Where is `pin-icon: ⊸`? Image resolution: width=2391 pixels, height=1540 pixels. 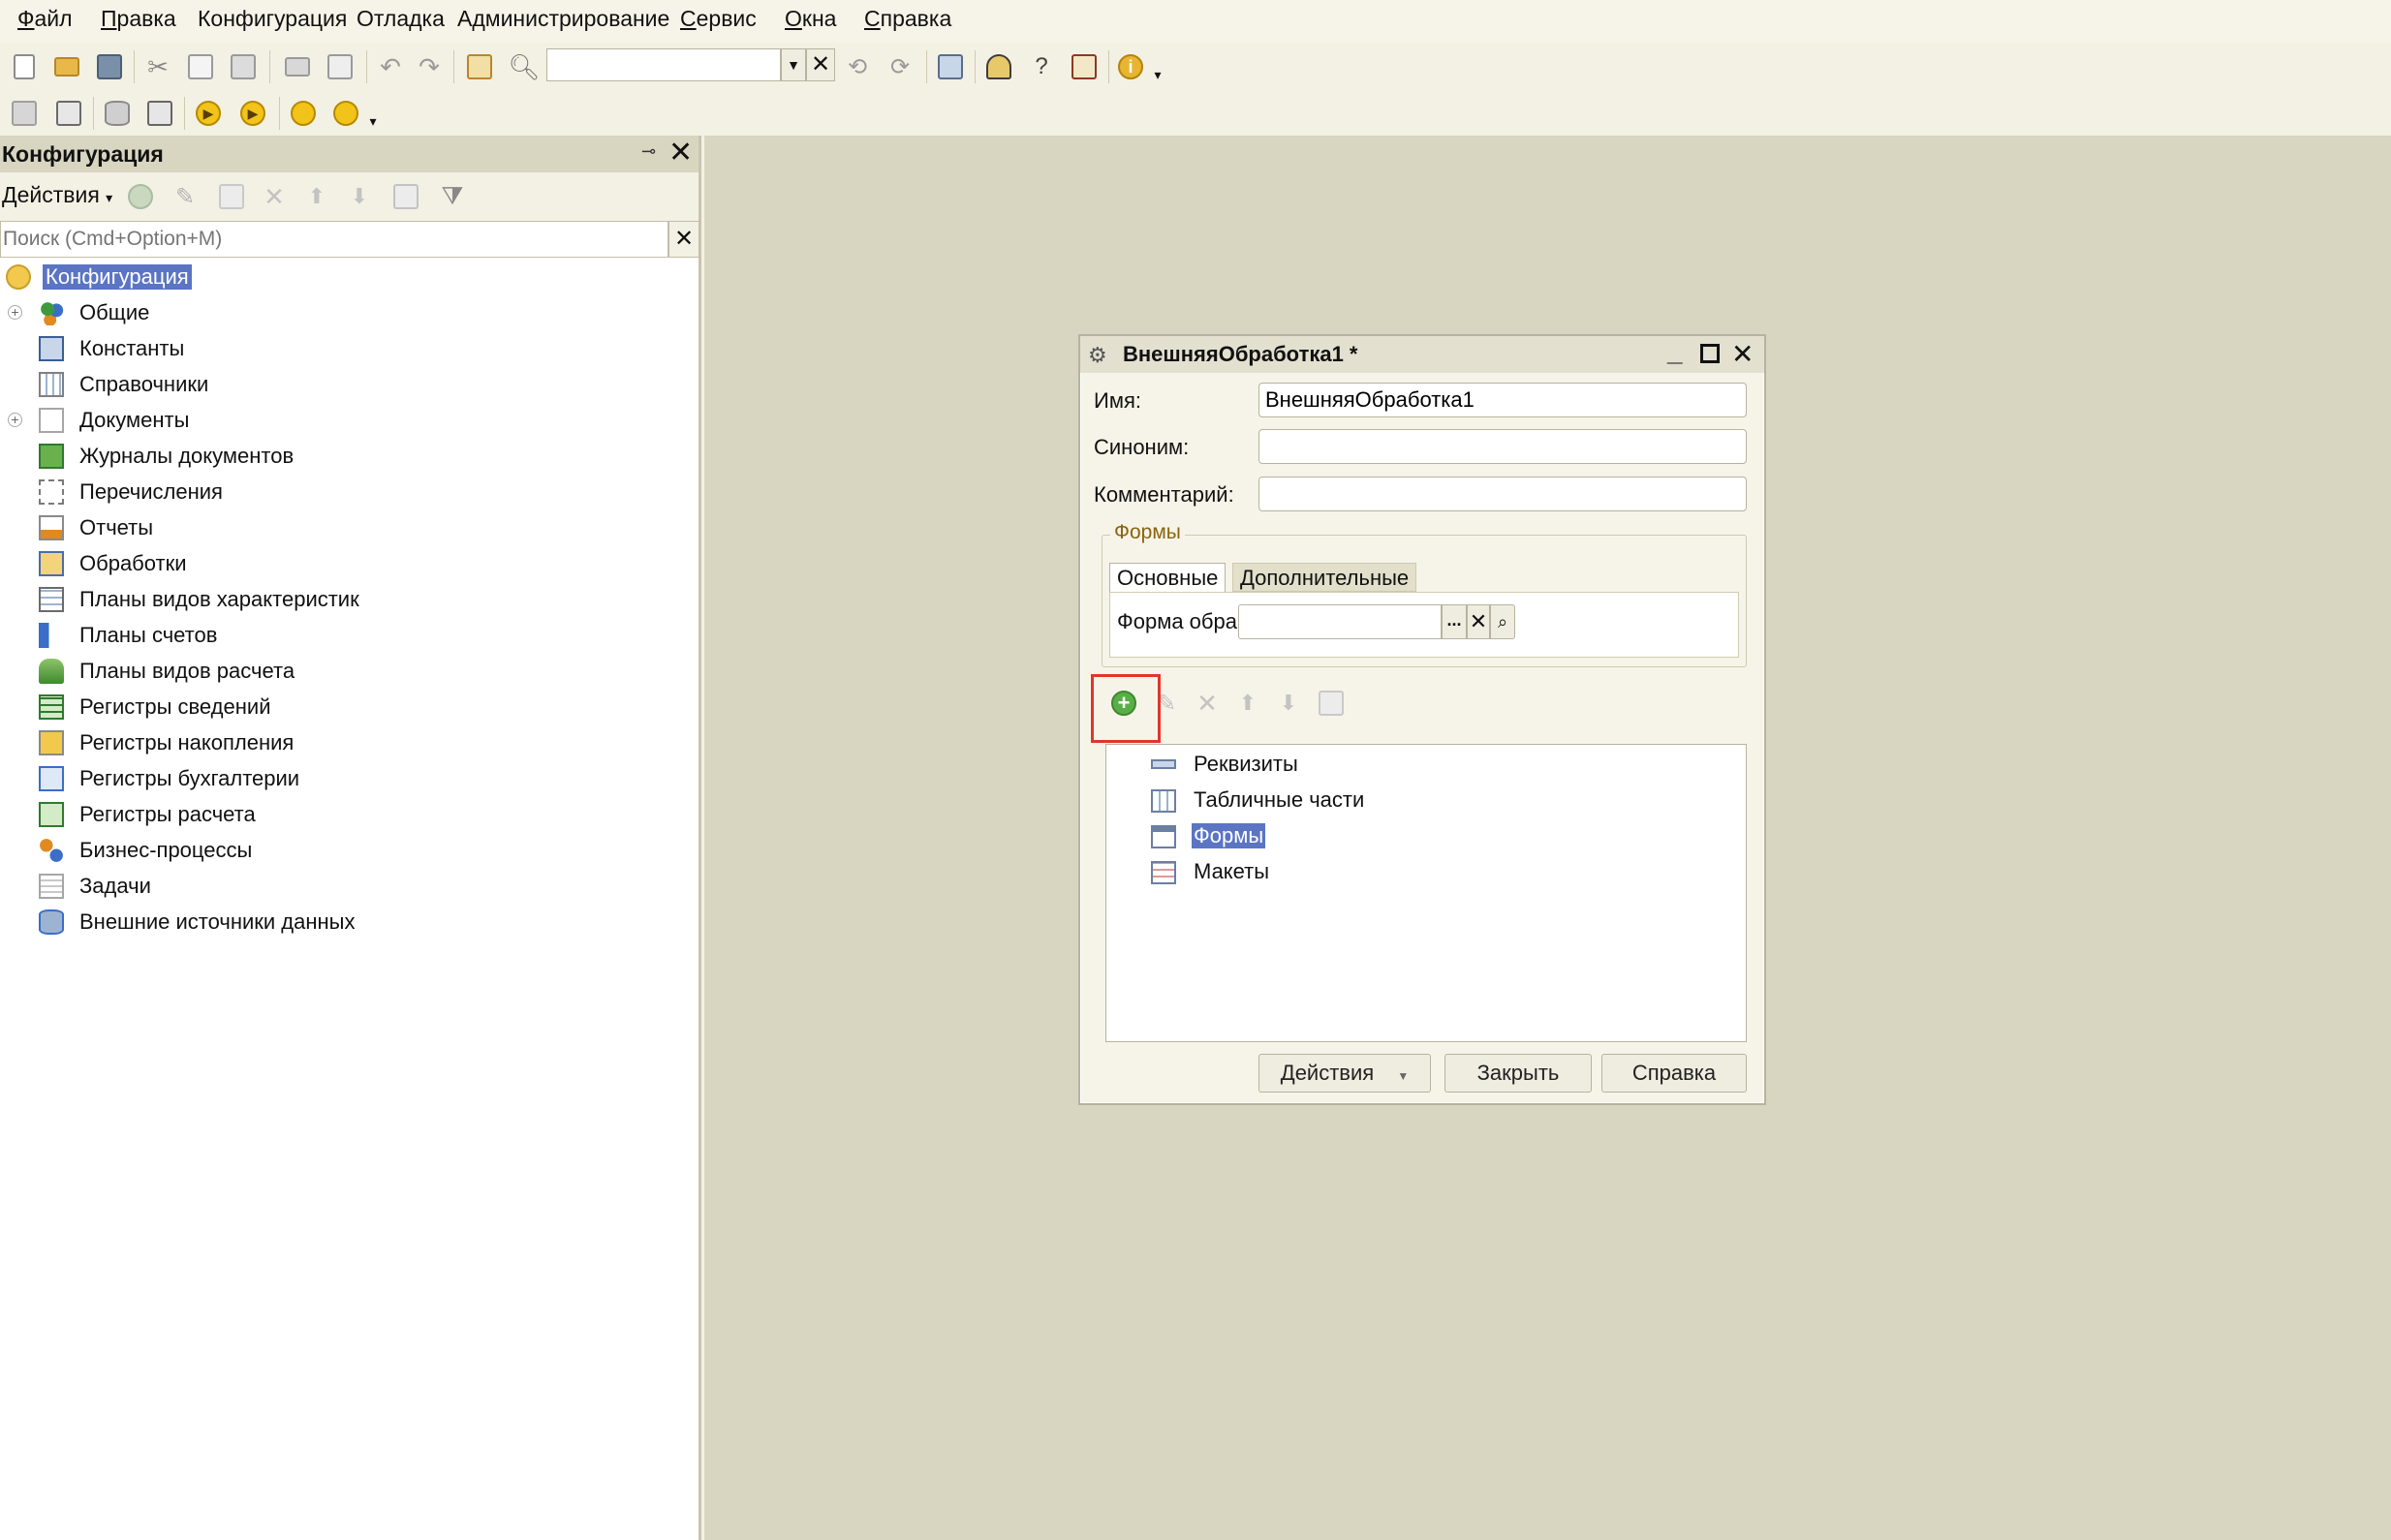
pin-icon: ⊸ is located at coordinates (648, 152).